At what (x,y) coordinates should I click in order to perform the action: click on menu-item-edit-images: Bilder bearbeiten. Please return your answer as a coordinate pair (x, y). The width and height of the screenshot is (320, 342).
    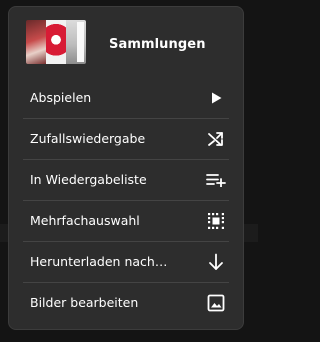
    Looking at the image, I should click on (126, 302).